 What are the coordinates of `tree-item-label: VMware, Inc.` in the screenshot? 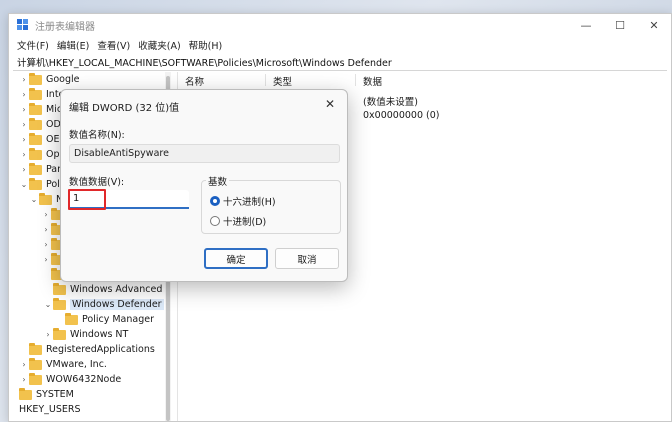 It's located at (76, 364).